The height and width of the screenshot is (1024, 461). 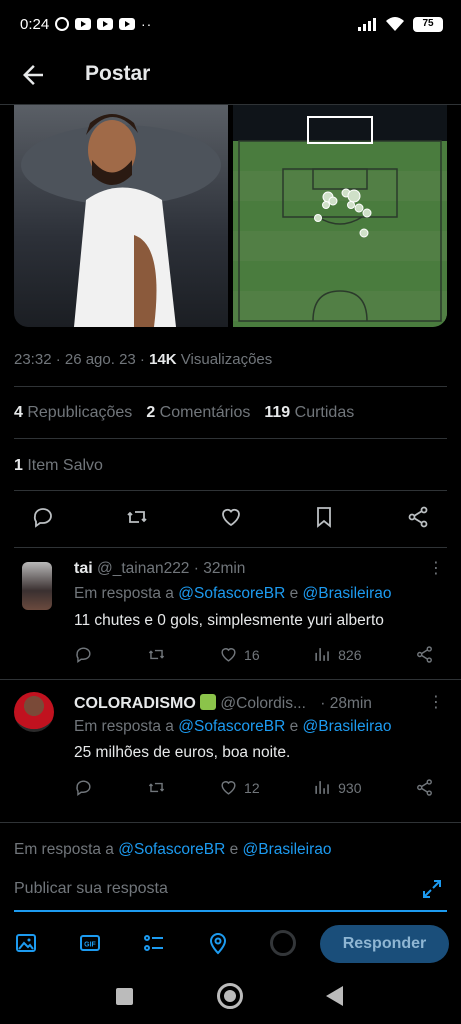 I want to click on poll-icon, so click(x=154, y=943).